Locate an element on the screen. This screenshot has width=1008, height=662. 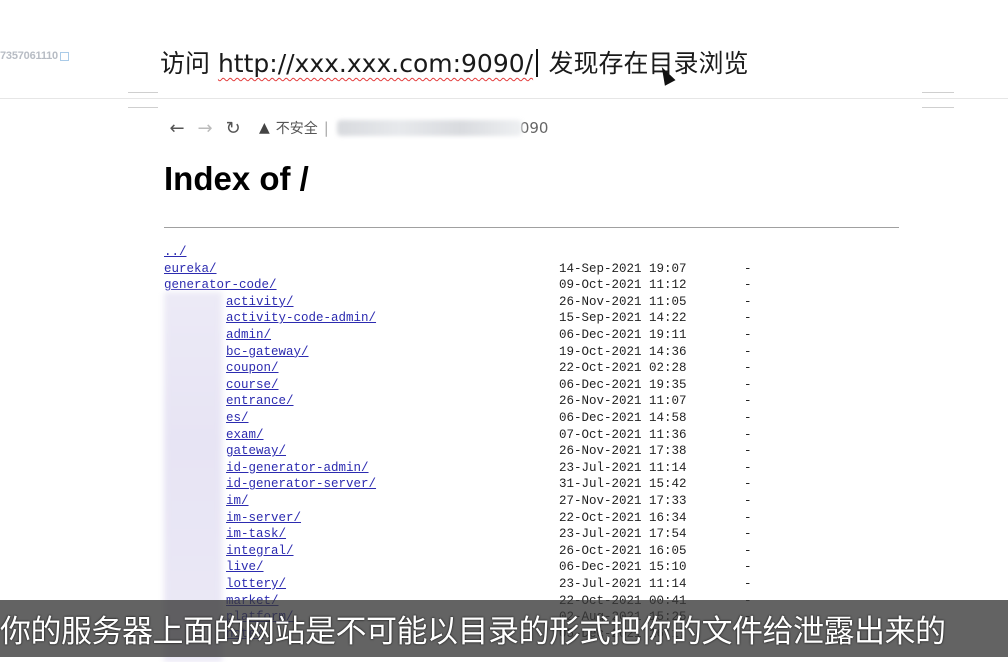
modified-date: 22-Oct-2021 02:28 is located at coordinates (623, 368).